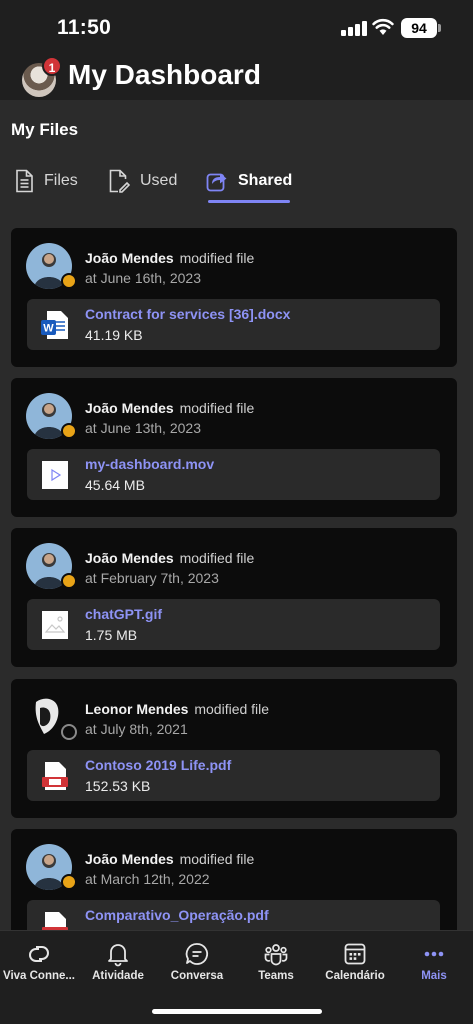  I want to click on word-file-icon: W, so click(54, 325).